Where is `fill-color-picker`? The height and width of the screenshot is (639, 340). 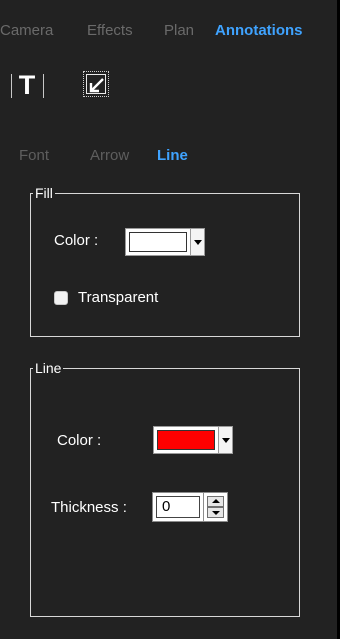
fill-color-picker is located at coordinates (165, 242).